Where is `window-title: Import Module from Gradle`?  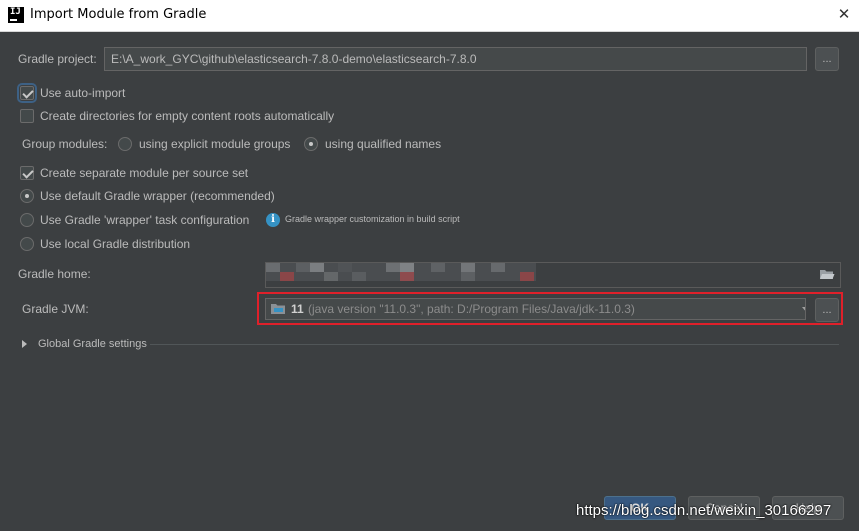
window-title: Import Module from Gradle is located at coordinates (118, 14).